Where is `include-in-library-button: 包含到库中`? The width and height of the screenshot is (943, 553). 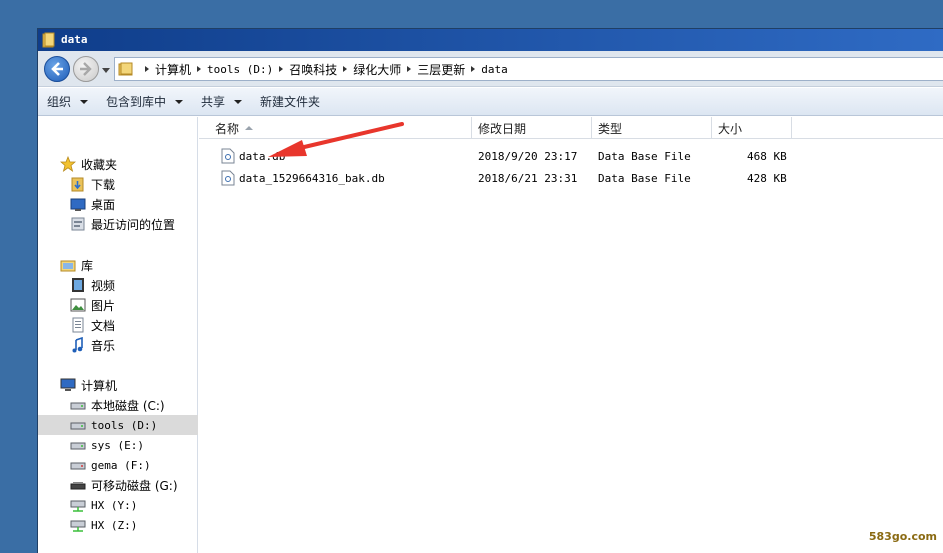
include-in-library-button: 包含到库中 is located at coordinates (145, 101).